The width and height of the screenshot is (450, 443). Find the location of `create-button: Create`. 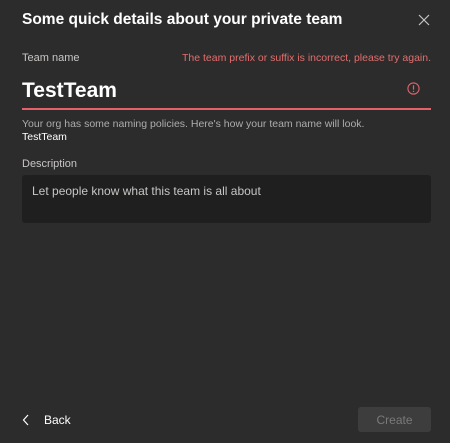

create-button: Create is located at coordinates (394, 419).